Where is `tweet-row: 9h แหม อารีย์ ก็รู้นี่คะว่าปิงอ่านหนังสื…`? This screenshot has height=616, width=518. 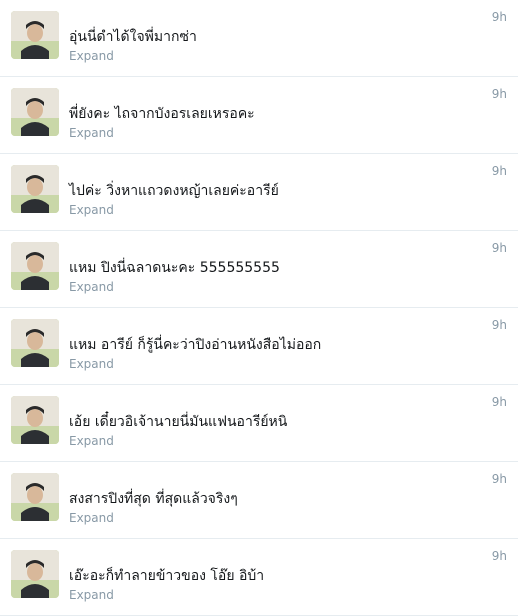 tweet-row: 9h แหม อารีย์ ก็รู้นี่คะว่าปิงอ่านหนังสื… is located at coordinates (259, 346).